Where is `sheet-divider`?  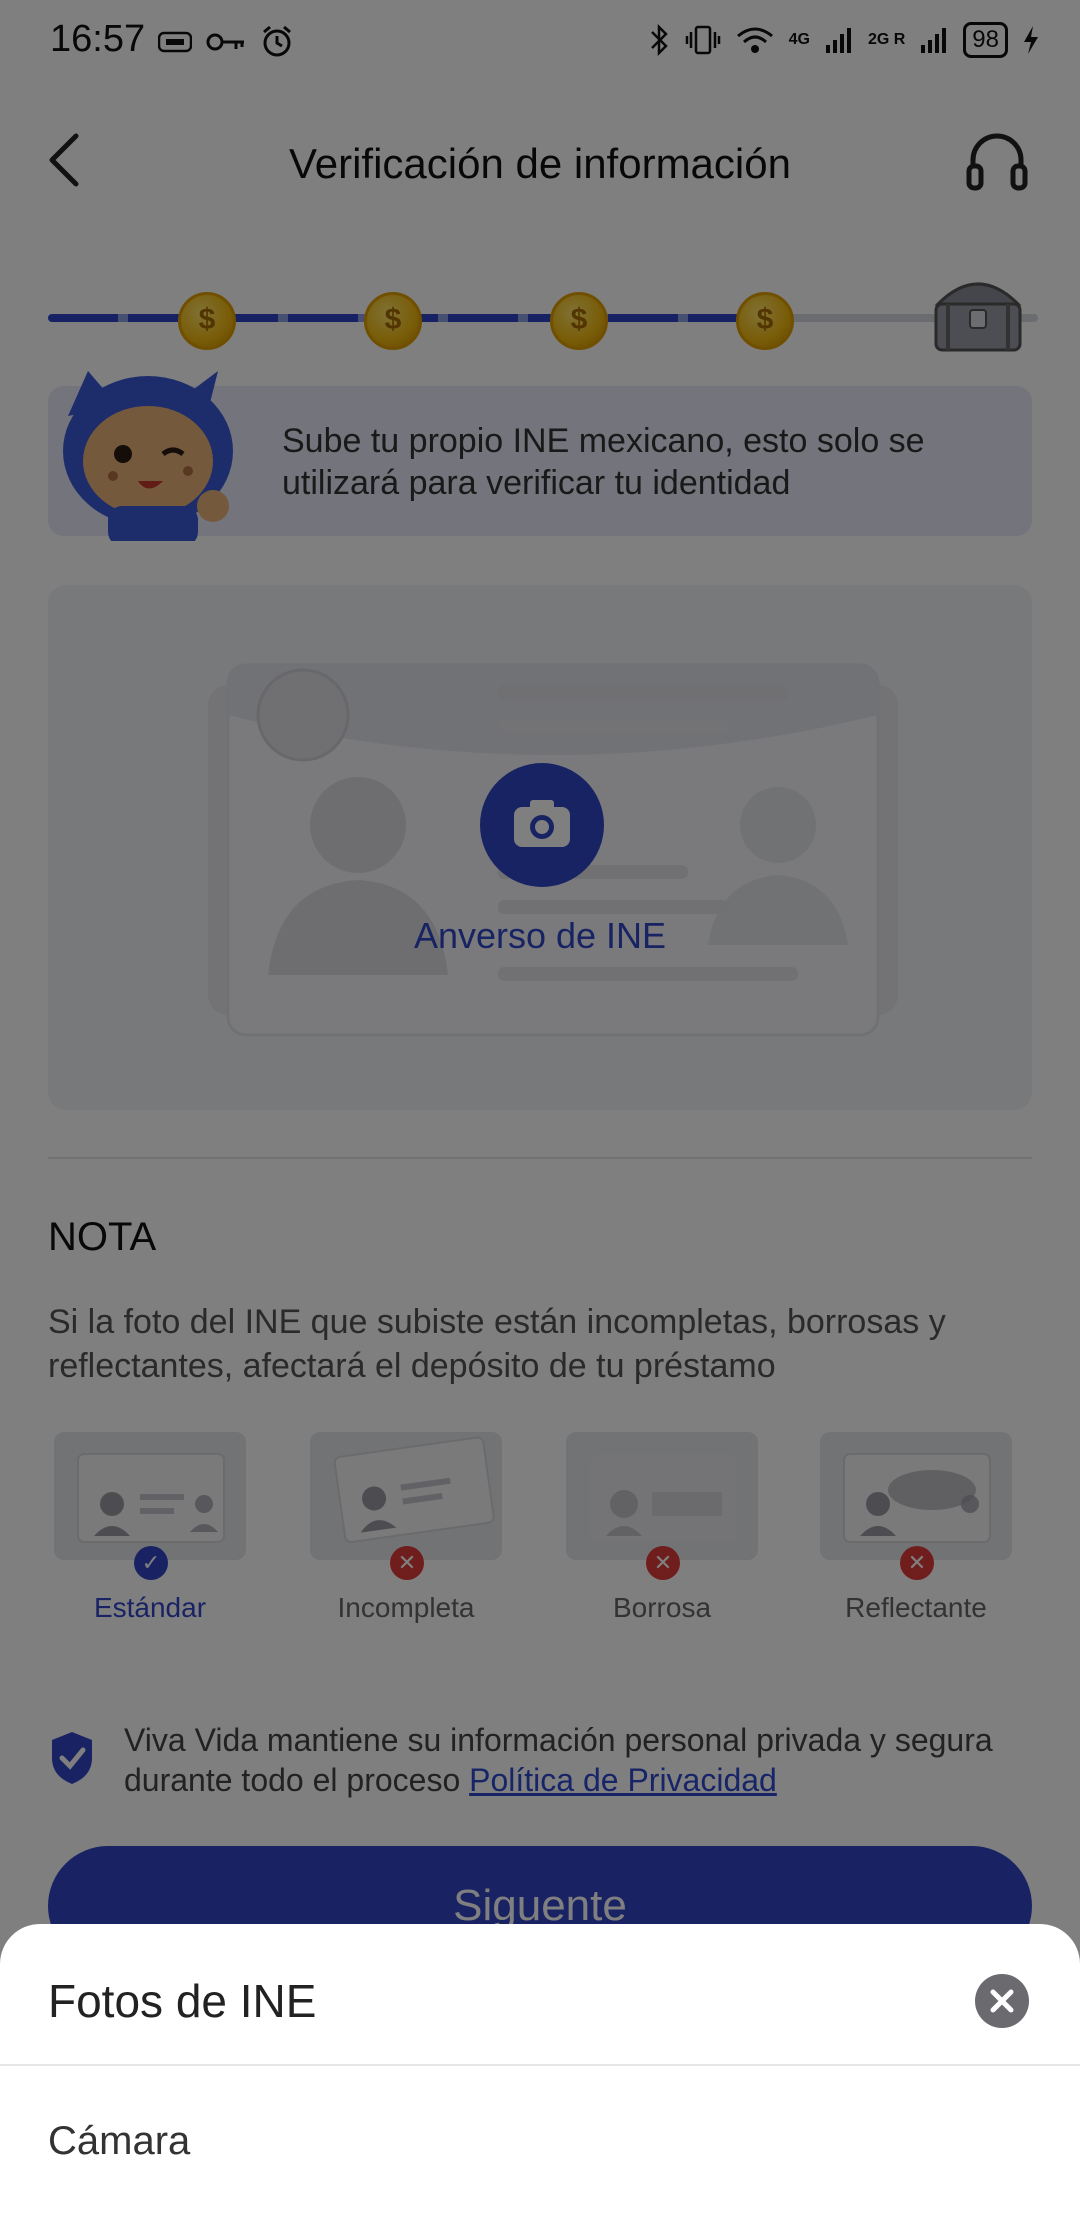 sheet-divider is located at coordinates (540, 2065).